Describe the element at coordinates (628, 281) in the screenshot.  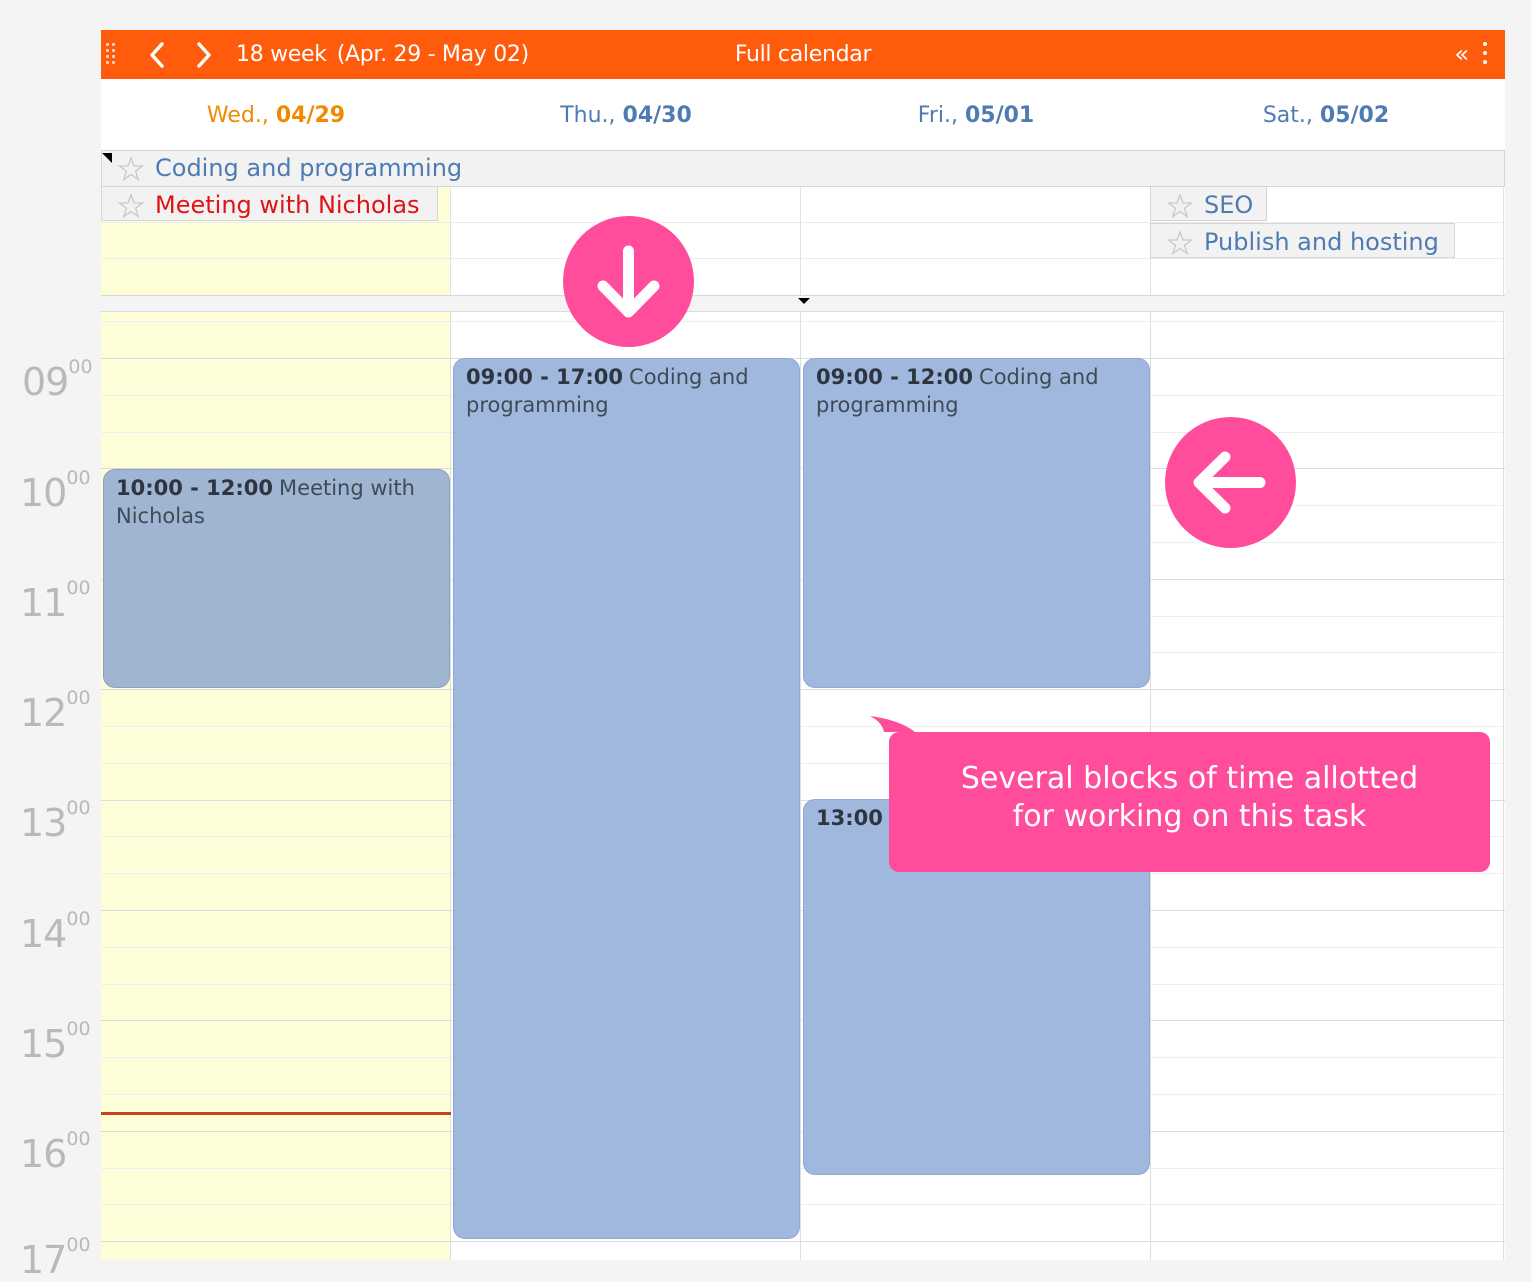
I see `down-arrow-annotation-icon` at that location.